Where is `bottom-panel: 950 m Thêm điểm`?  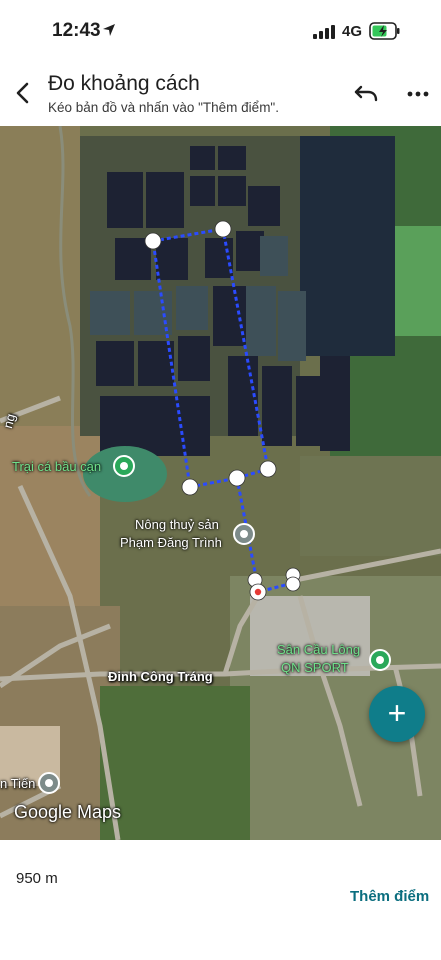 bottom-panel: 950 m Thêm điểm is located at coordinates (220, 900).